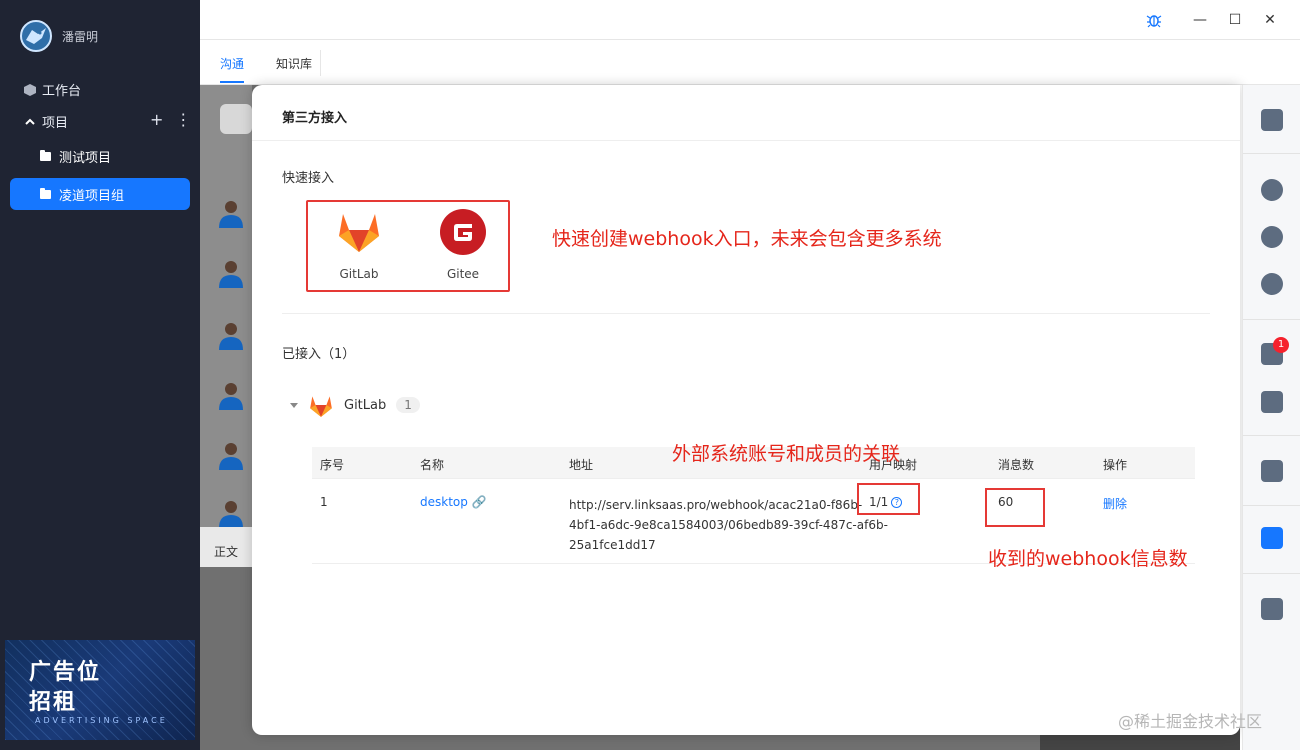 This screenshot has height=750, width=1300. I want to click on message-count-highlight, so click(1015, 507).